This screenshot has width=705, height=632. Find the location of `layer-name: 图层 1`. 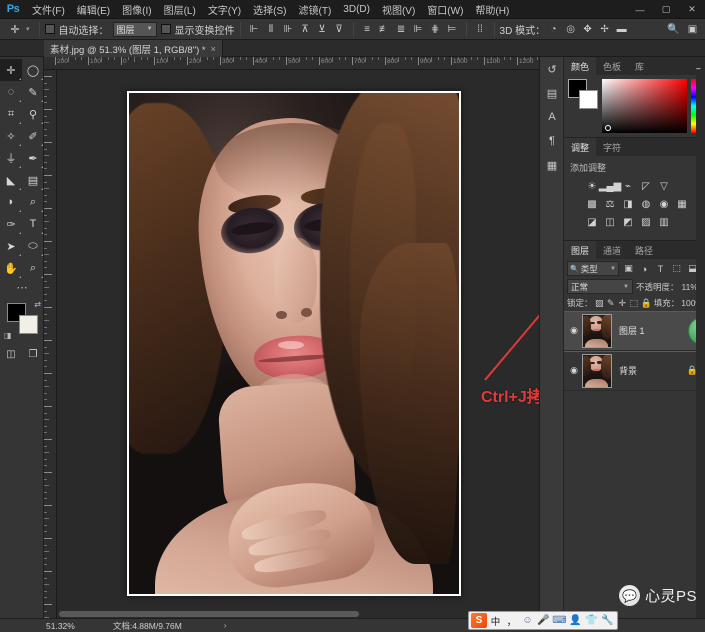

layer-name: 图层 1 is located at coordinates (632, 330).